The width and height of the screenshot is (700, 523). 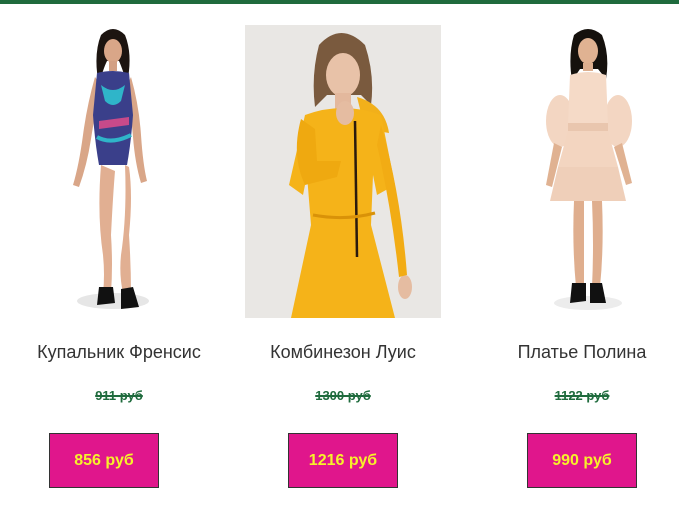 What do you see at coordinates (119, 352) in the screenshot?
I see `product-name: Купальник Френсис` at bounding box center [119, 352].